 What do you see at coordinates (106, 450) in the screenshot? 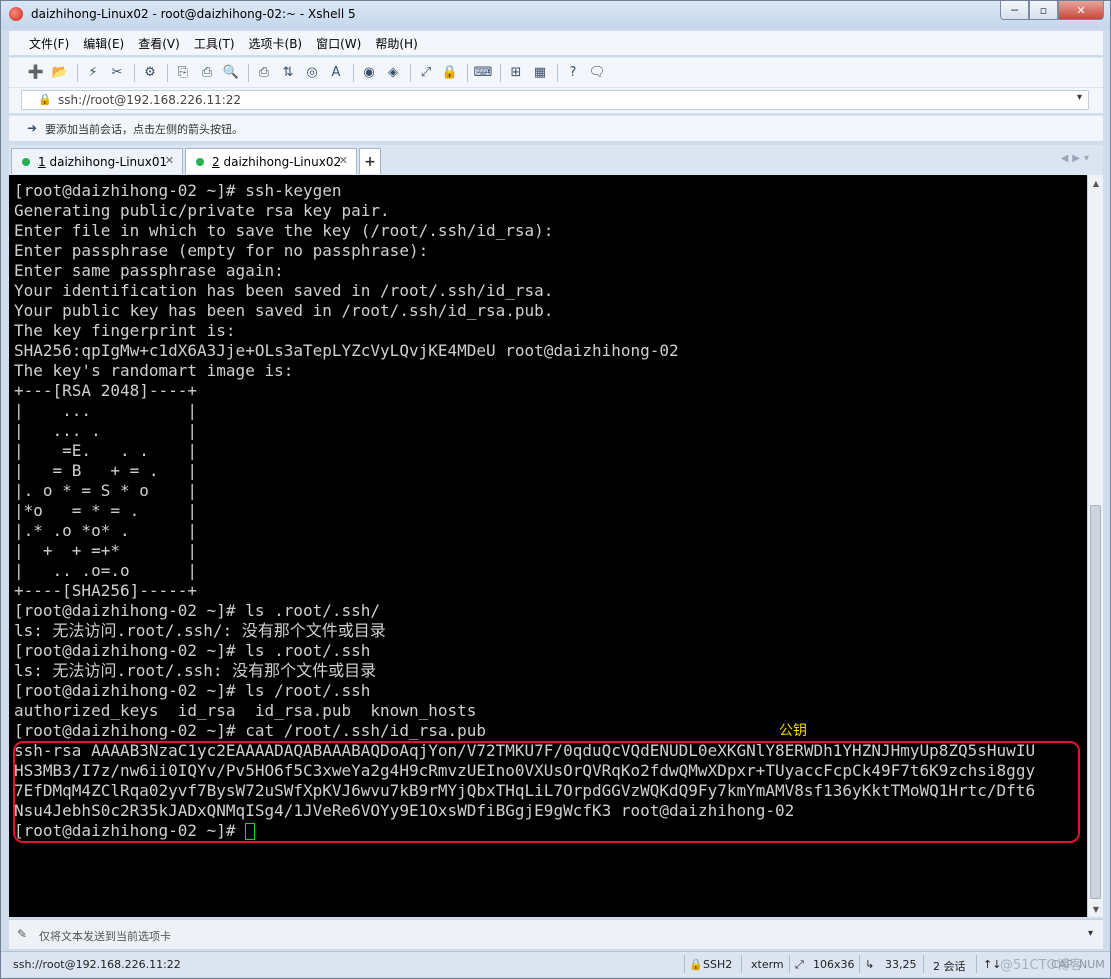
I see `terminal-line: | =E. . . |` at bounding box center [106, 450].